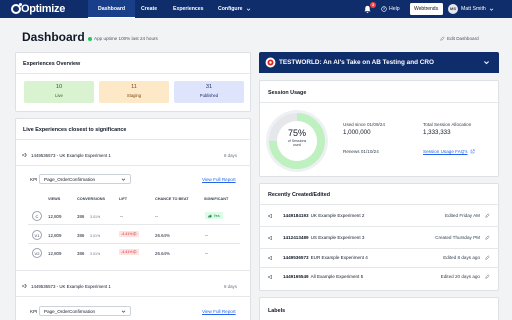 The image size is (512, 320). I want to click on used-value: 1,000,000, so click(357, 132).